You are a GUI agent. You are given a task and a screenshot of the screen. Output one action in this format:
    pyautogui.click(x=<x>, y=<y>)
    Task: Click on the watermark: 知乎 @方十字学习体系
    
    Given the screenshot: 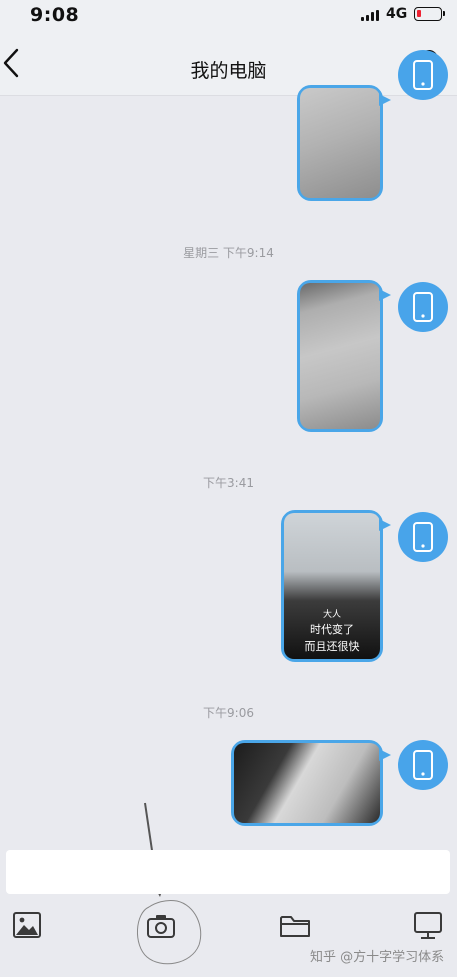 What is the action you would take?
    pyautogui.click(x=377, y=957)
    